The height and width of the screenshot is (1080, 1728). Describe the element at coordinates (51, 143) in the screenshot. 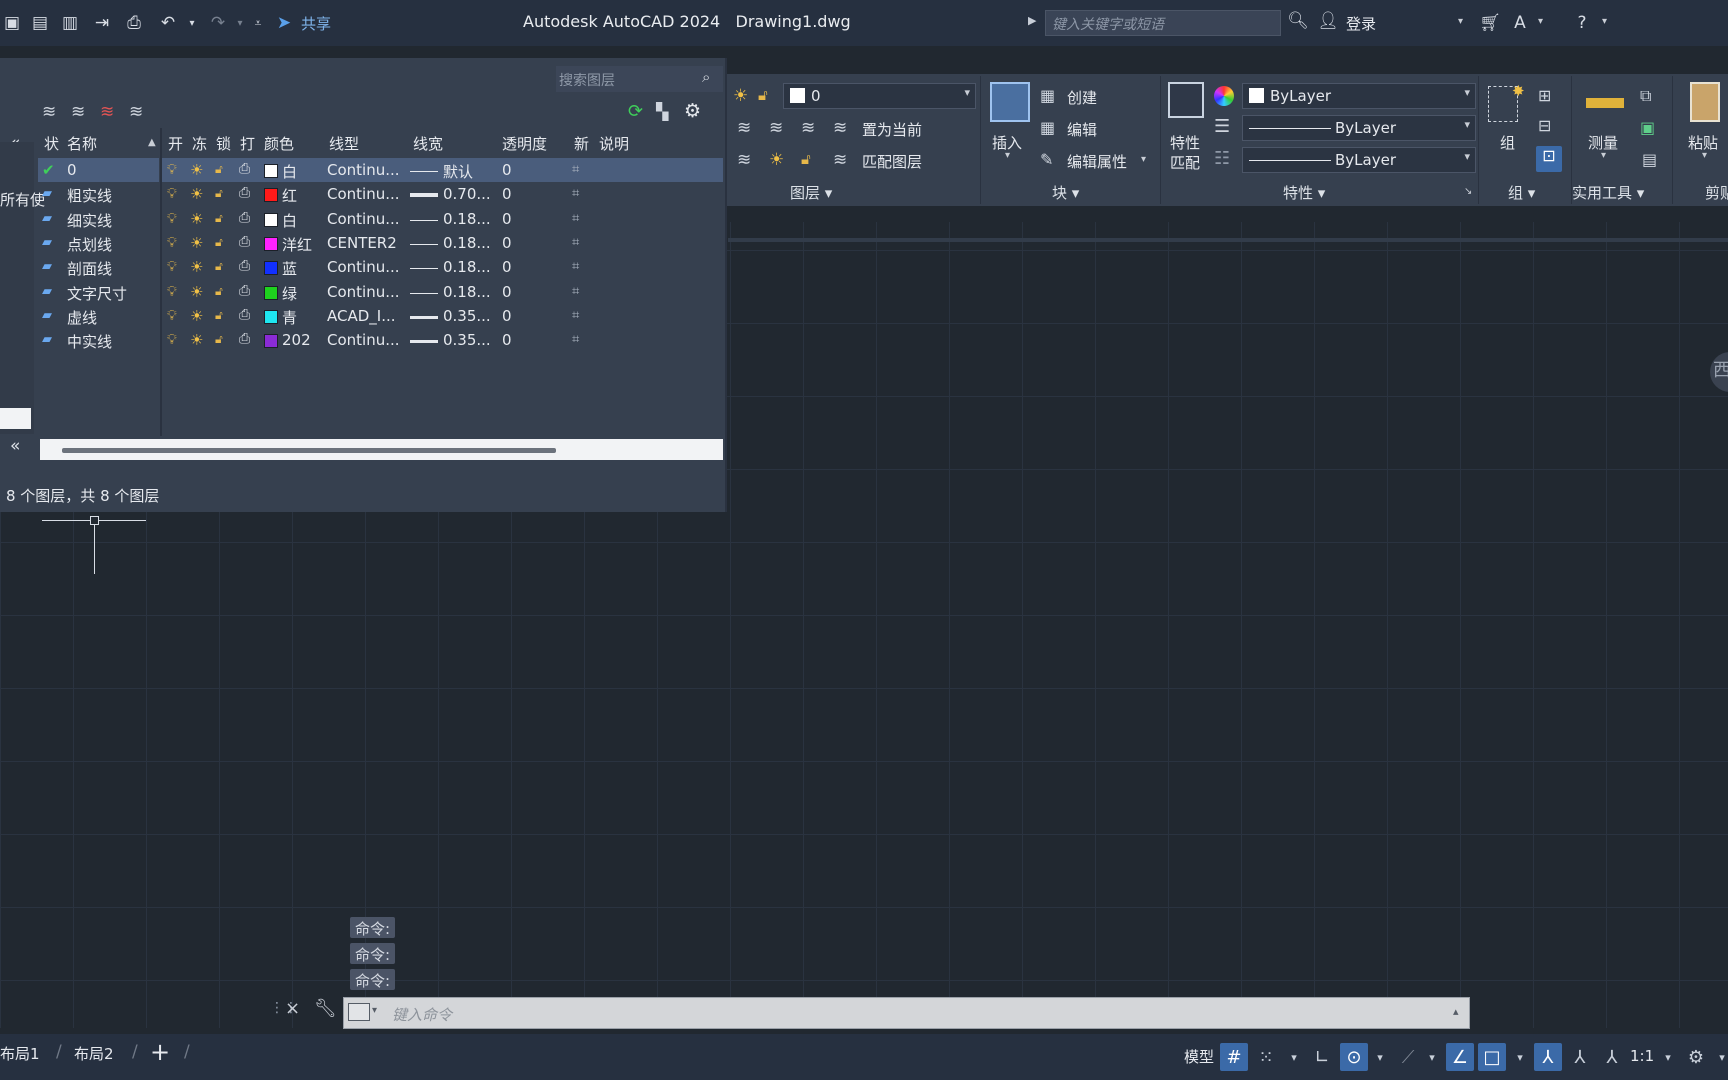

I see `col-status: 状` at that location.